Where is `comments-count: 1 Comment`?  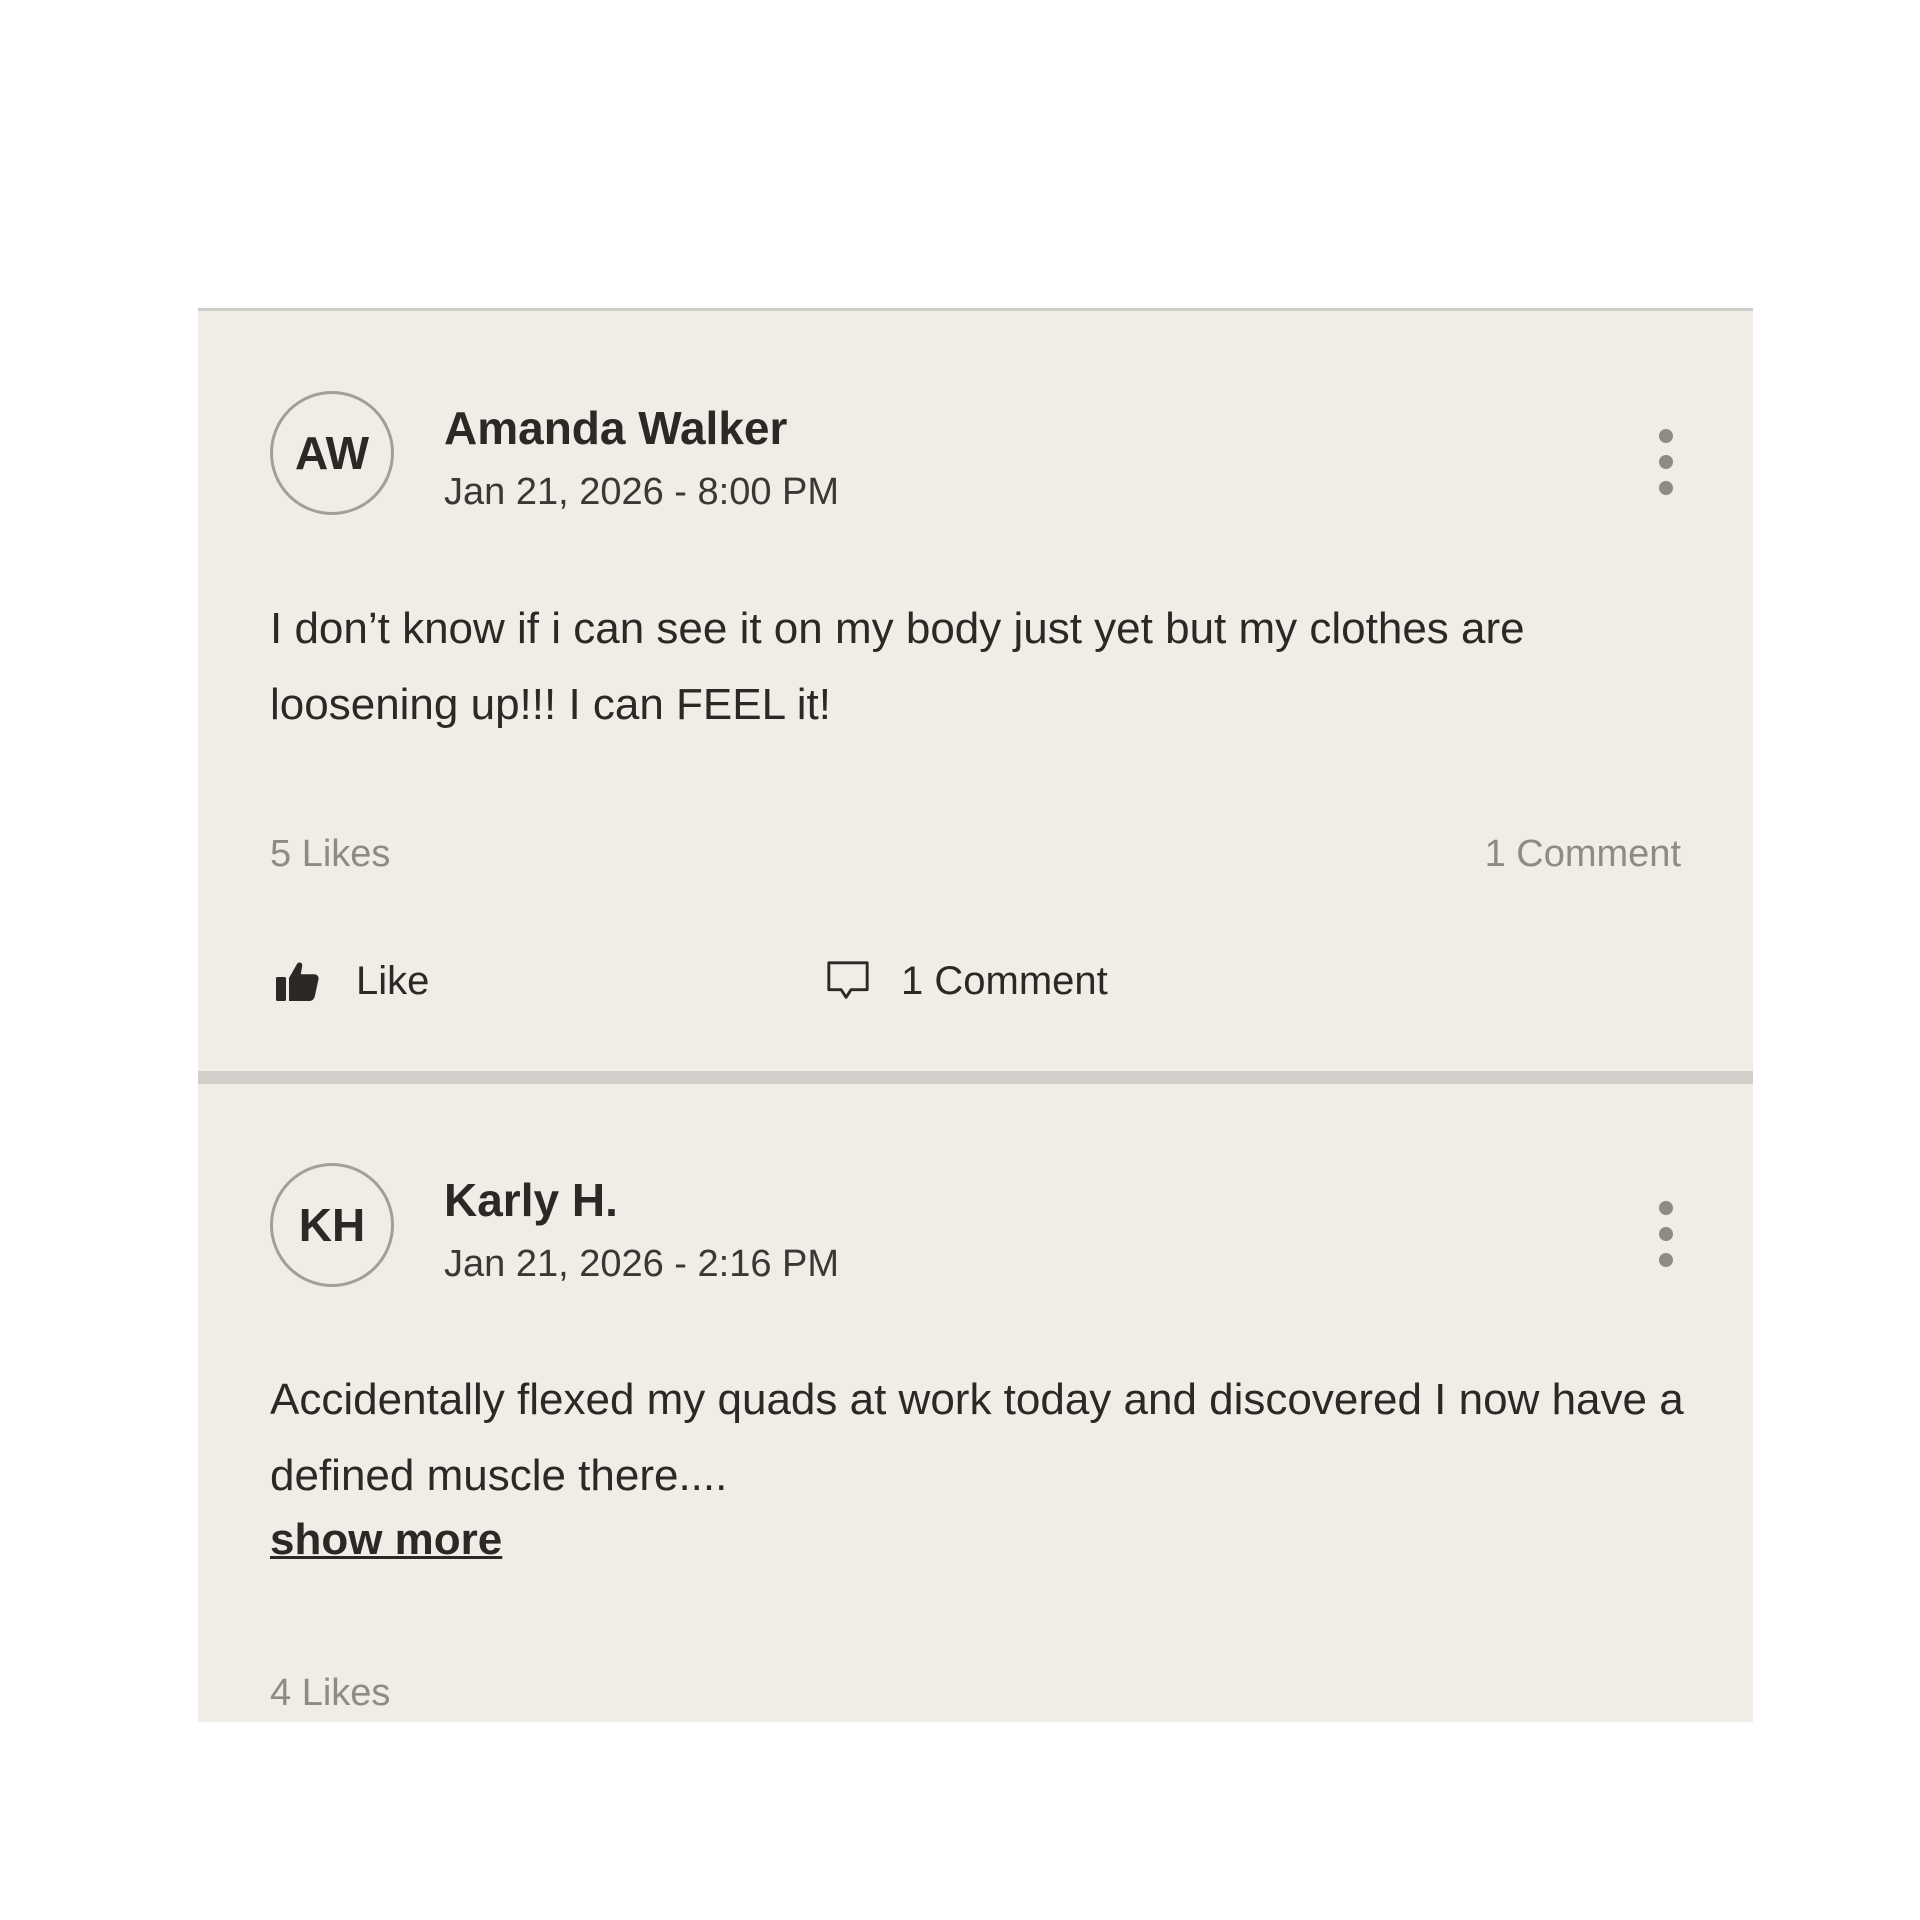 comments-count: 1 Comment is located at coordinates (1583, 854).